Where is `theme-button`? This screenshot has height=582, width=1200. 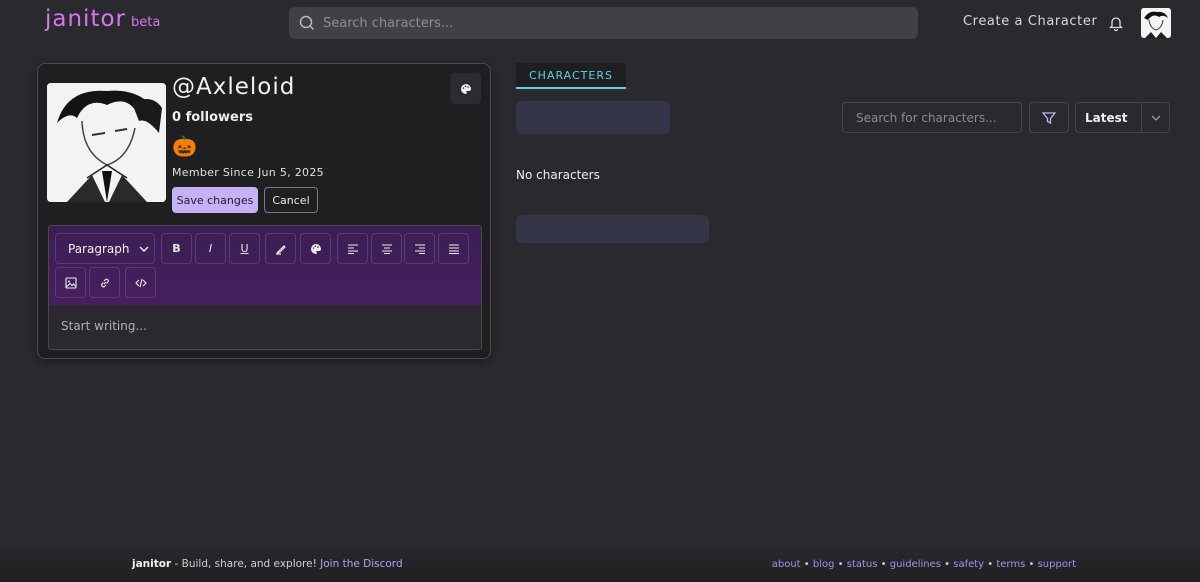 theme-button is located at coordinates (465, 88).